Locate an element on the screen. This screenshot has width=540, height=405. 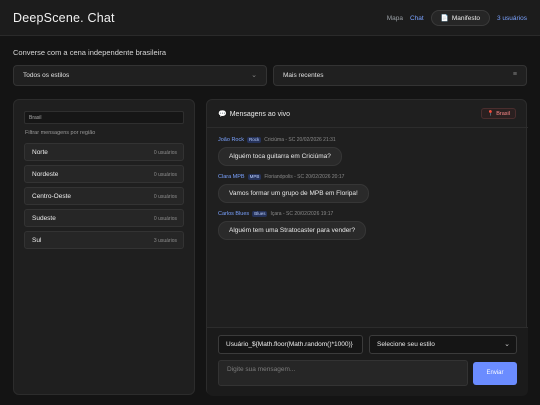
region-item-norte: Norte 0 usuários is located at coordinates (104, 152).